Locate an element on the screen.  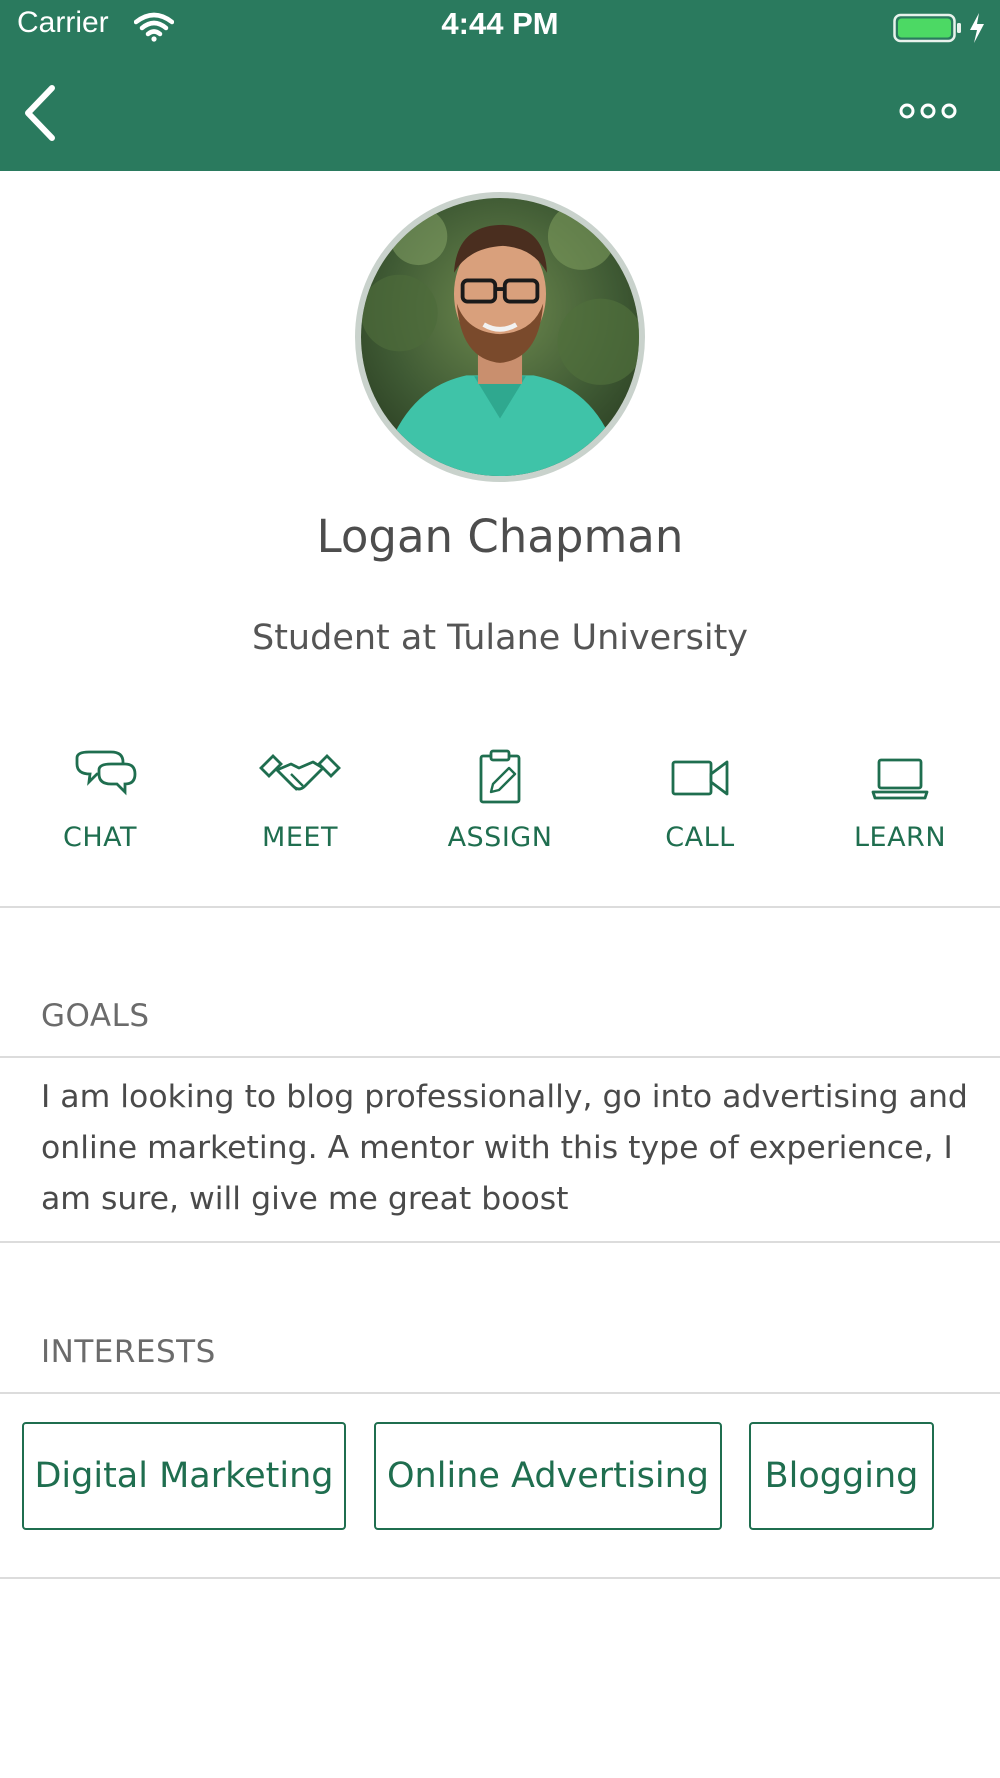
profile-subtitle: Student at Tulane University is located at coordinates (499, 638).